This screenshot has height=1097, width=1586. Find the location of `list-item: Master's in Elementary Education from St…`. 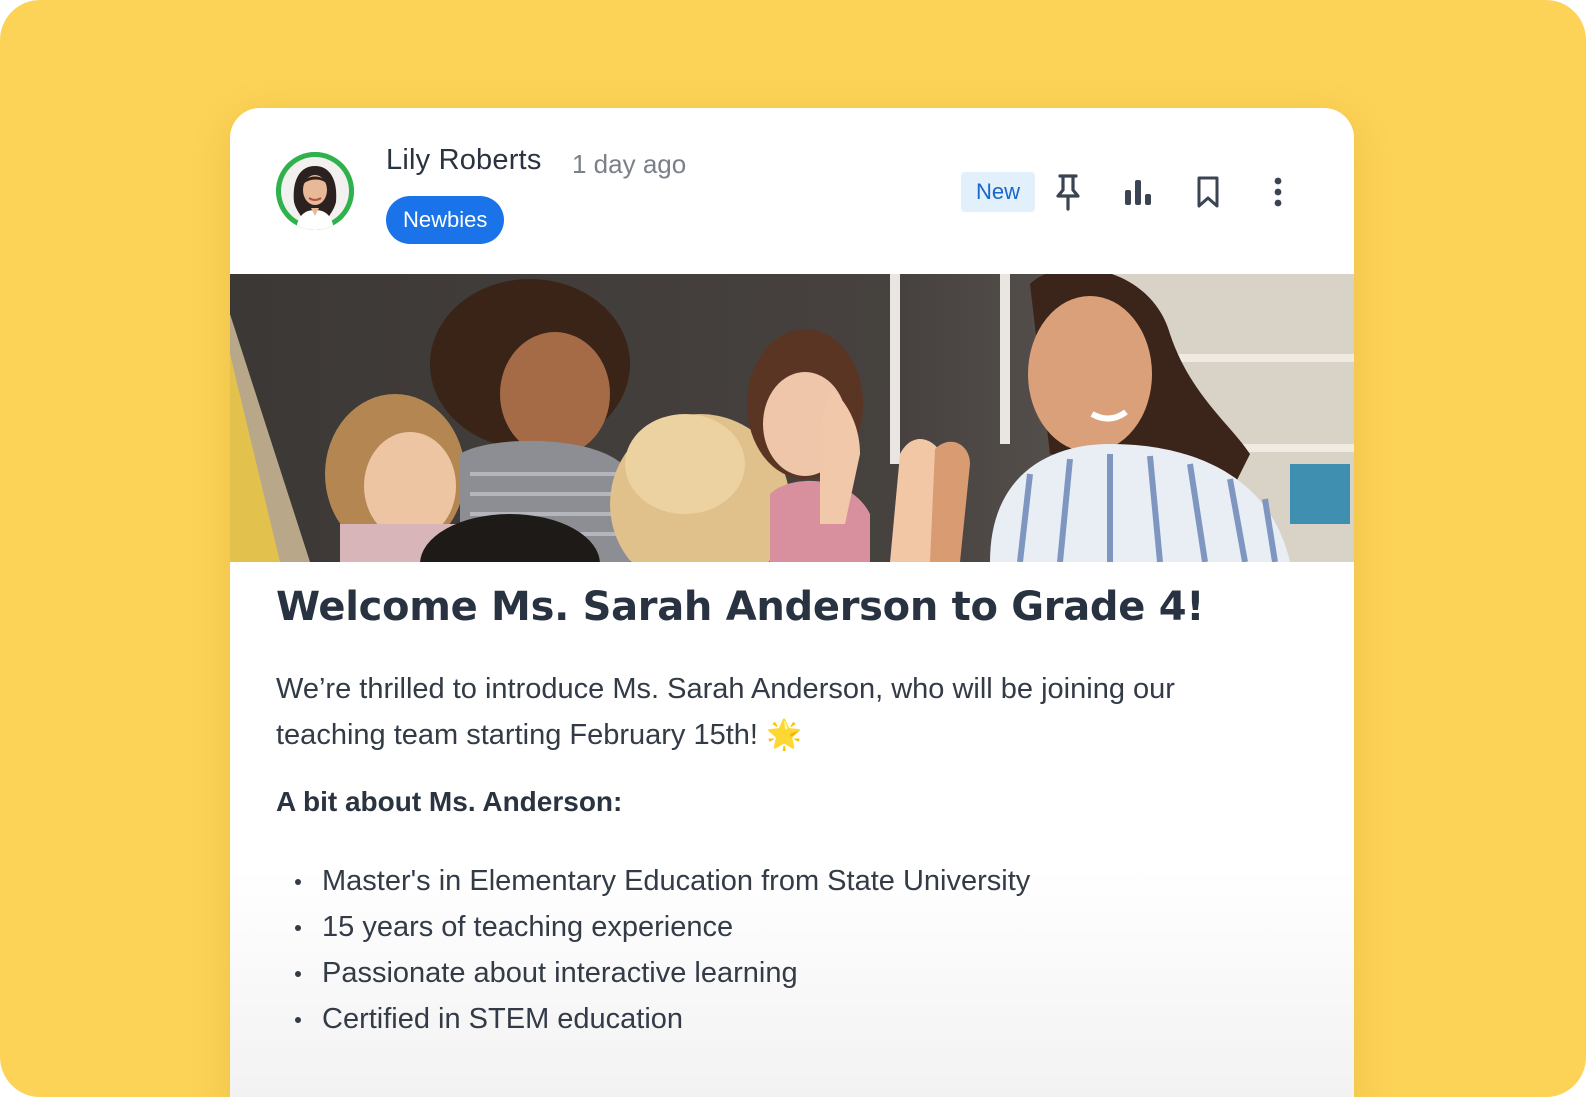

list-item: Master's in Elementary Education from St… is located at coordinates (653, 881).